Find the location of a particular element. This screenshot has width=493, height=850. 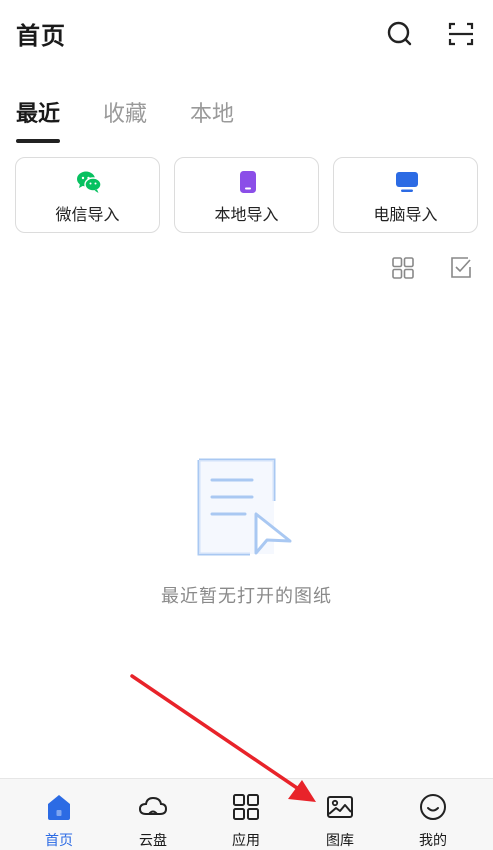

nav-item-apps: 应用 is located at coordinates (246, 814).